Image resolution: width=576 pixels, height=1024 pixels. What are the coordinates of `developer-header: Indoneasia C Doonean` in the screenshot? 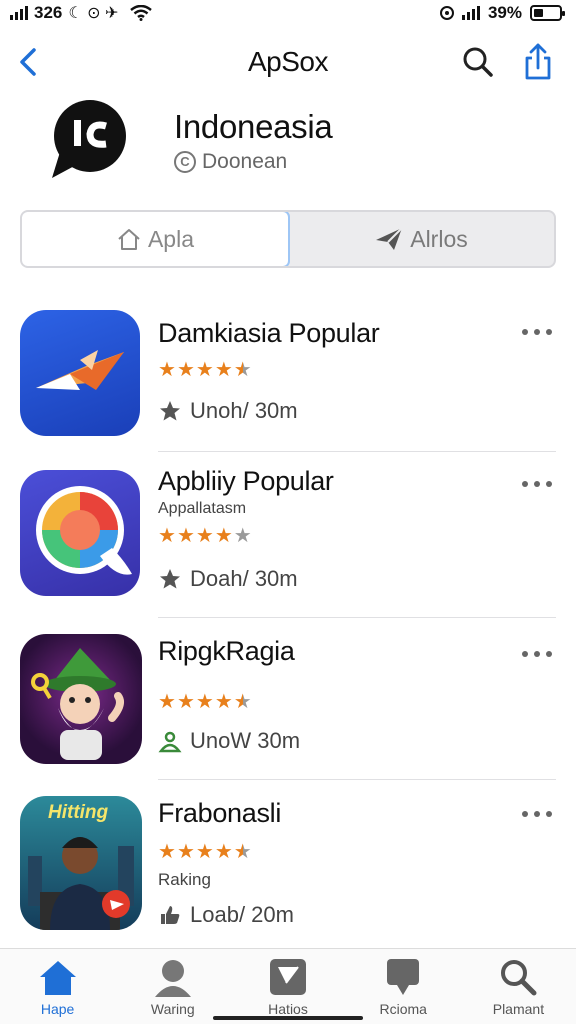 It's located at (288, 144).